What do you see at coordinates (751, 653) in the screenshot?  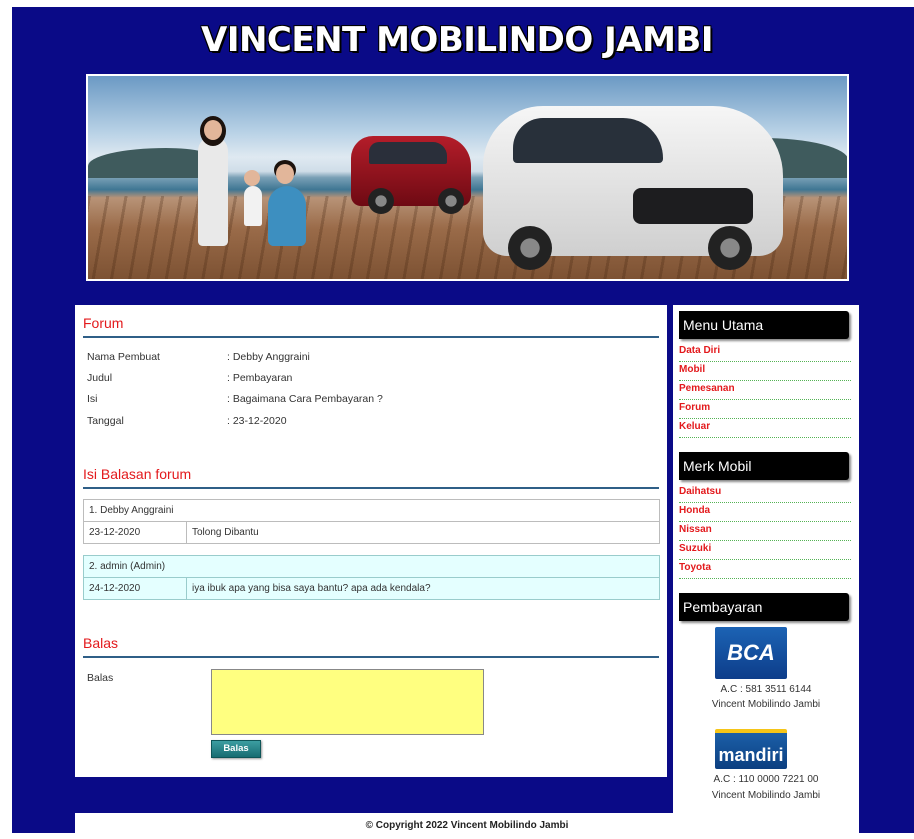 I see `bca-logo: BCA` at bounding box center [751, 653].